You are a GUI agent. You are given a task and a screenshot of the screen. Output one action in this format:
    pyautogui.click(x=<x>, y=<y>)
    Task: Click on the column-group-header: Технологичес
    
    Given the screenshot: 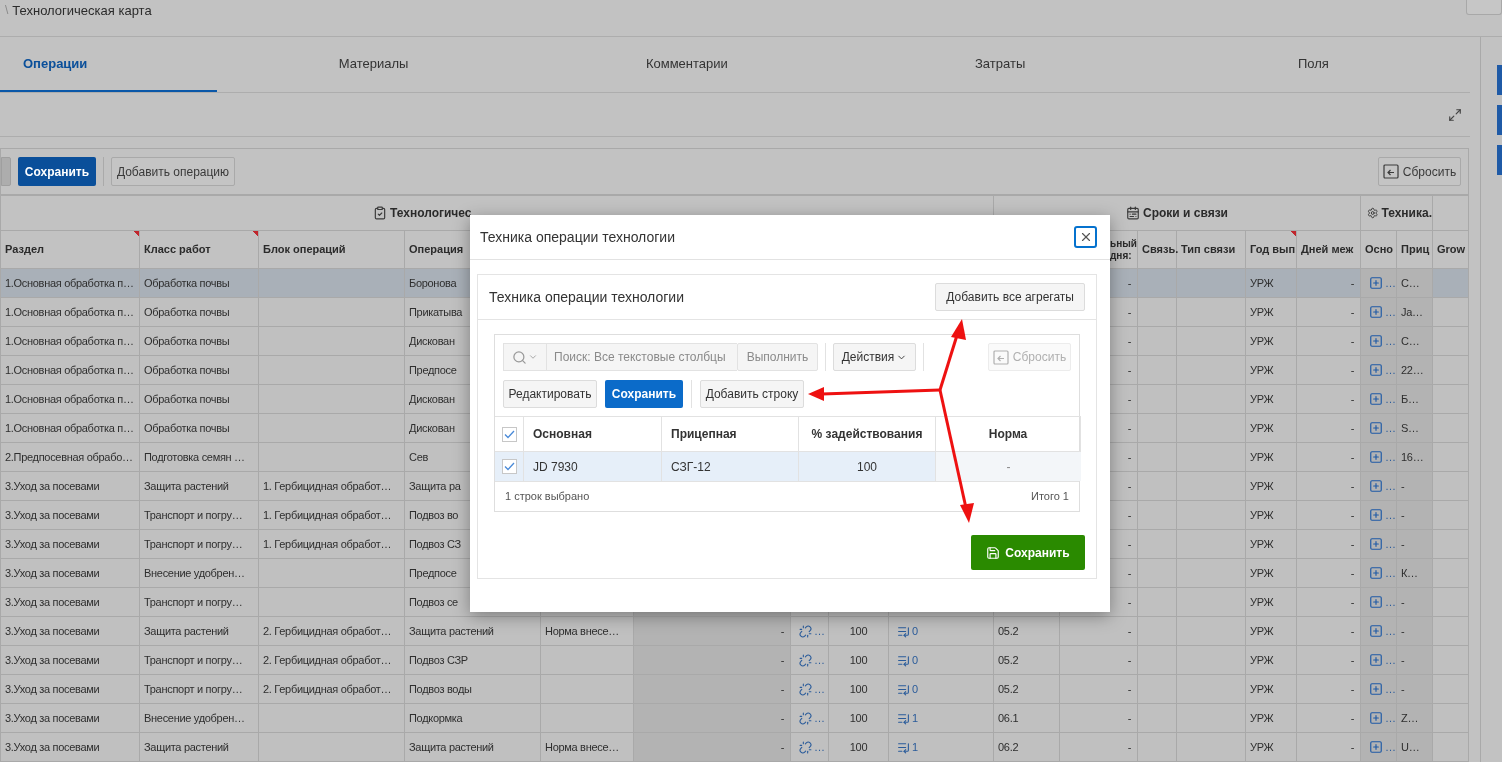 What is the action you would take?
    pyautogui.click(x=431, y=213)
    